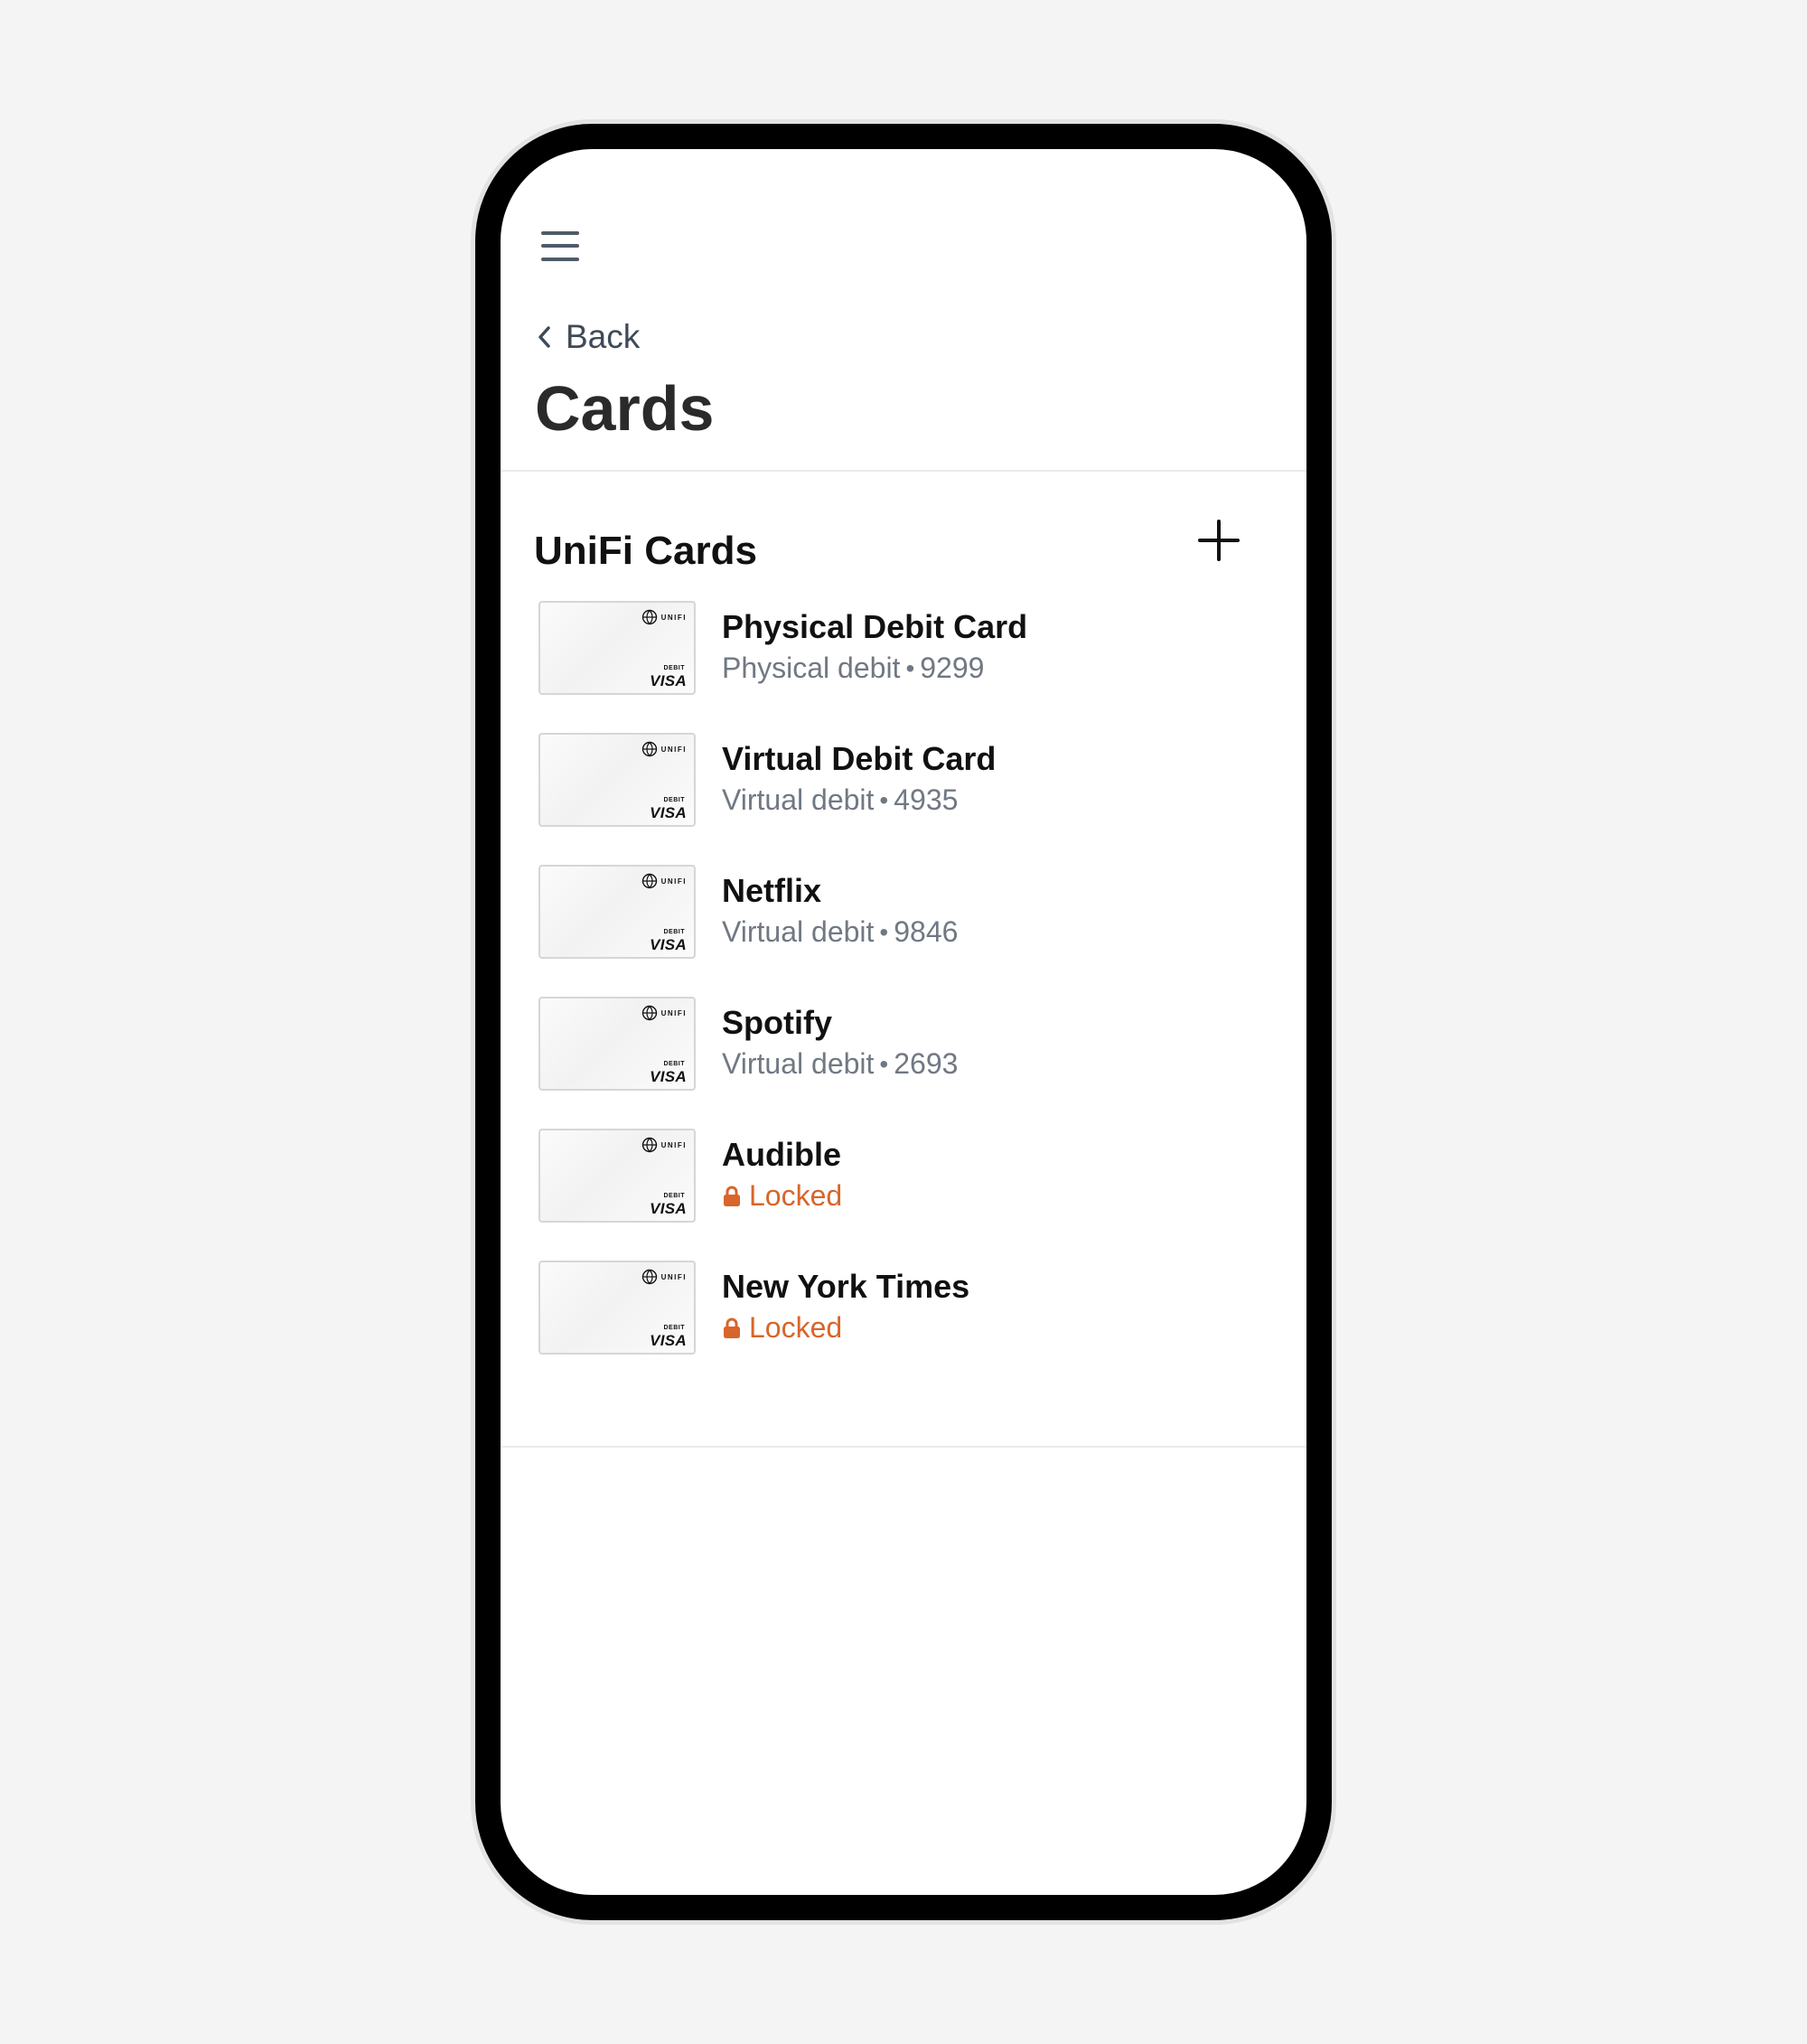  What do you see at coordinates (926, 932) in the screenshot?
I see `card-last4: 9846` at bounding box center [926, 932].